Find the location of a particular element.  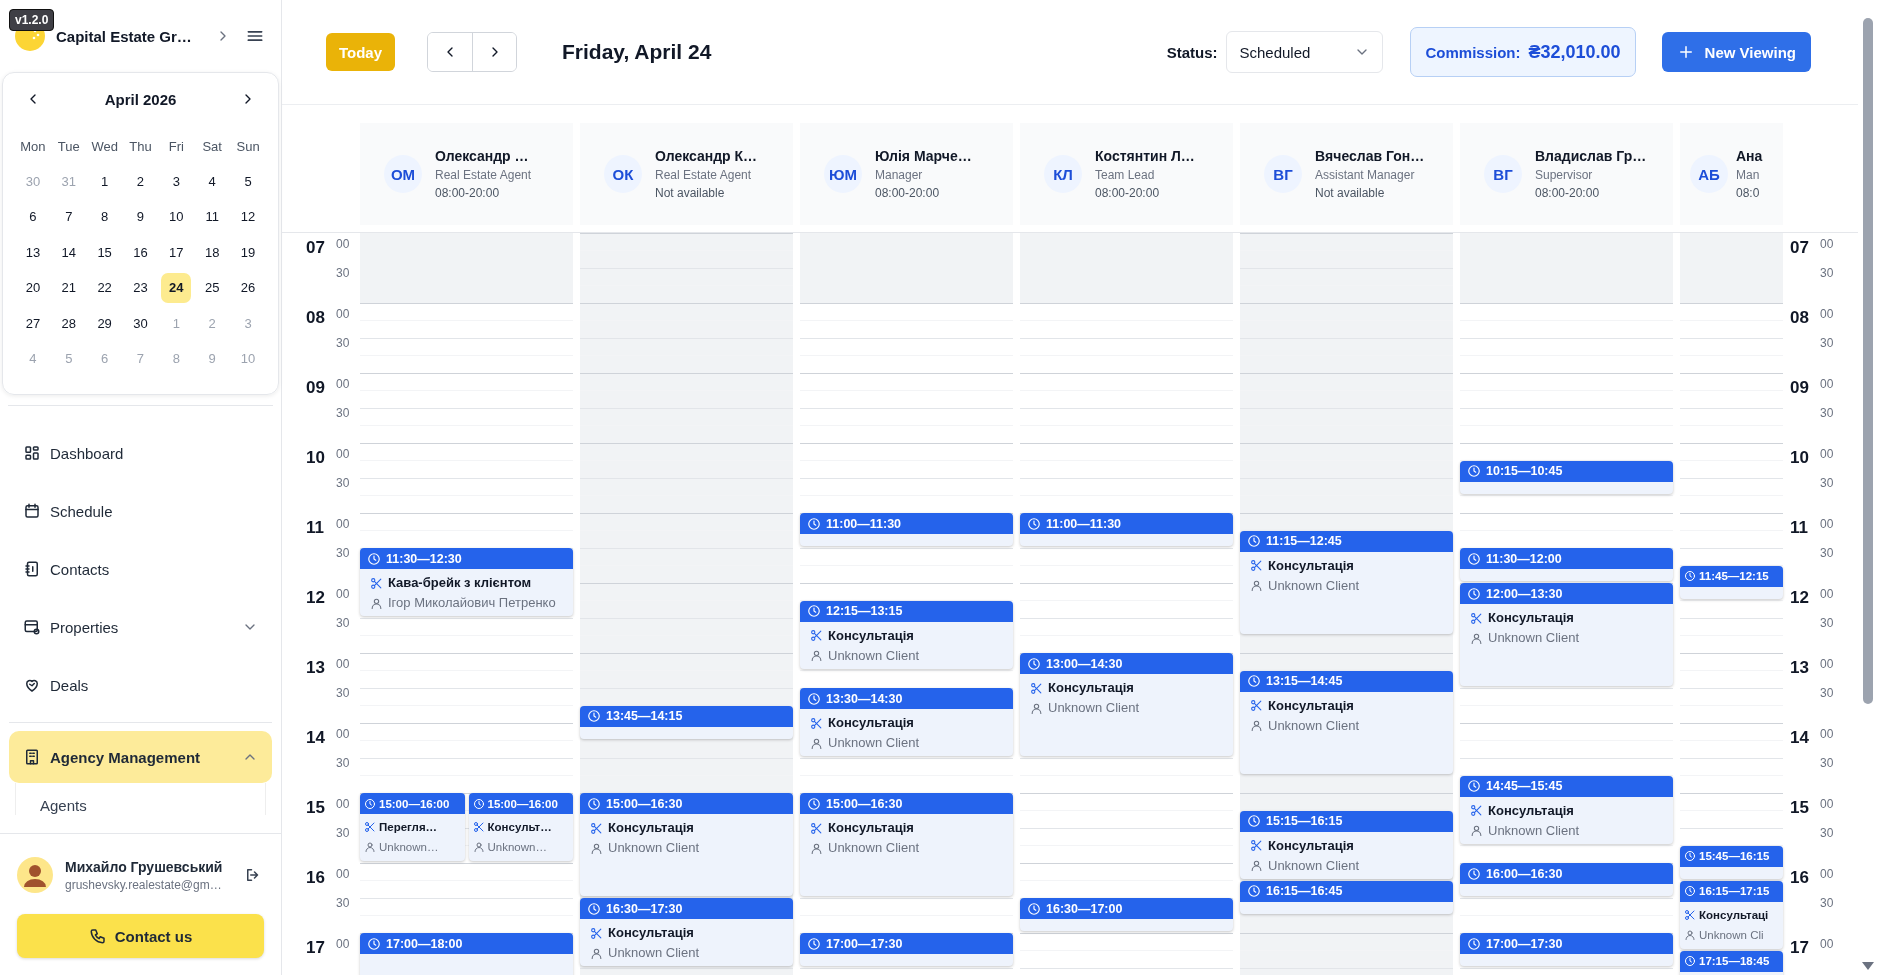

status-dropdown: Scheduled is located at coordinates (1305, 52).